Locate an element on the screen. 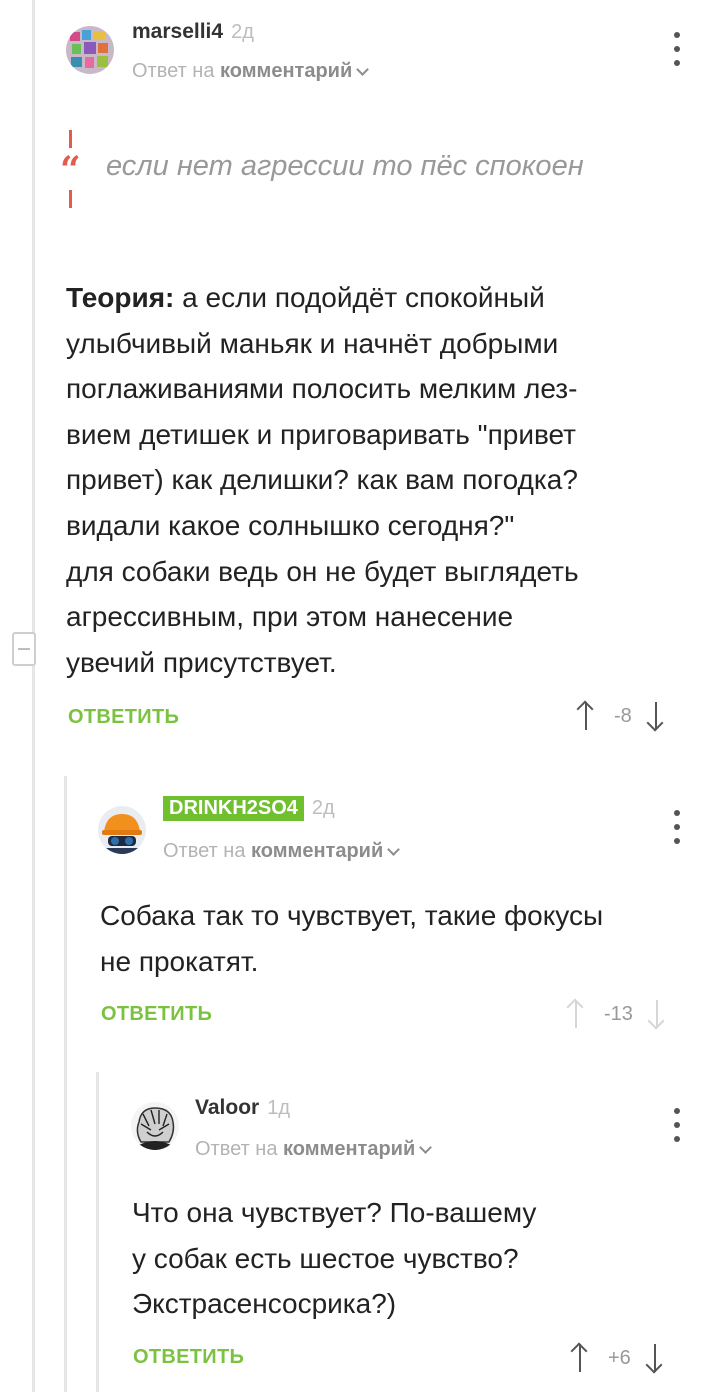  quote-text: если нет агрессии то пёс спокоен is located at coordinates (345, 166).